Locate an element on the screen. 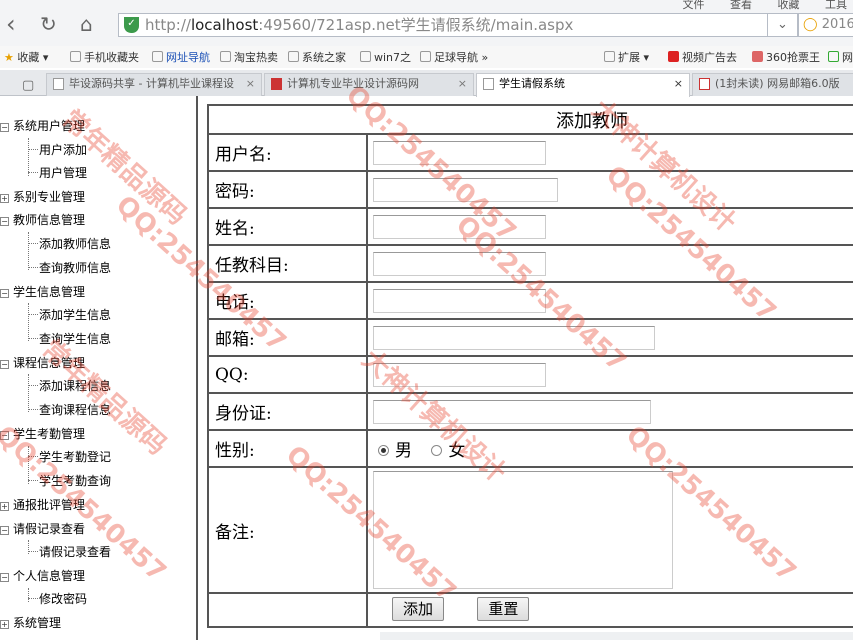 The width and height of the screenshot is (853, 640). tree-item-add-teacher: 添加教师信息 is located at coordinates (69, 244).